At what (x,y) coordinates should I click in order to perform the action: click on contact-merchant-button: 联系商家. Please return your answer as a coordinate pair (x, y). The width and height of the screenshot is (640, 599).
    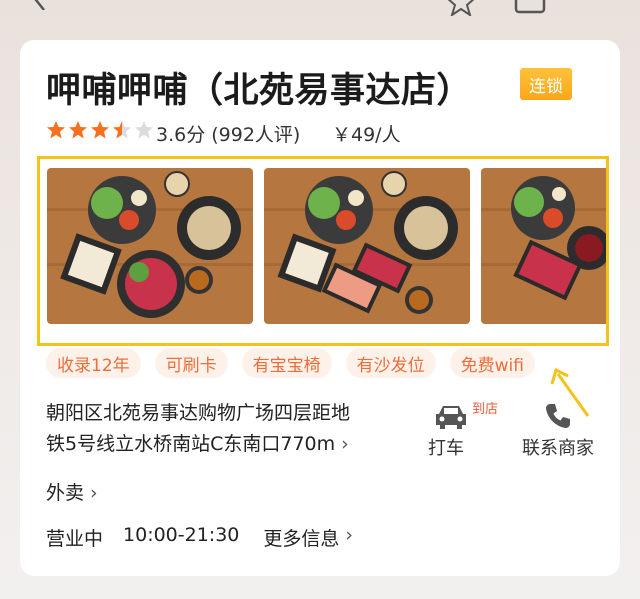
    Looking at the image, I should click on (565, 433).